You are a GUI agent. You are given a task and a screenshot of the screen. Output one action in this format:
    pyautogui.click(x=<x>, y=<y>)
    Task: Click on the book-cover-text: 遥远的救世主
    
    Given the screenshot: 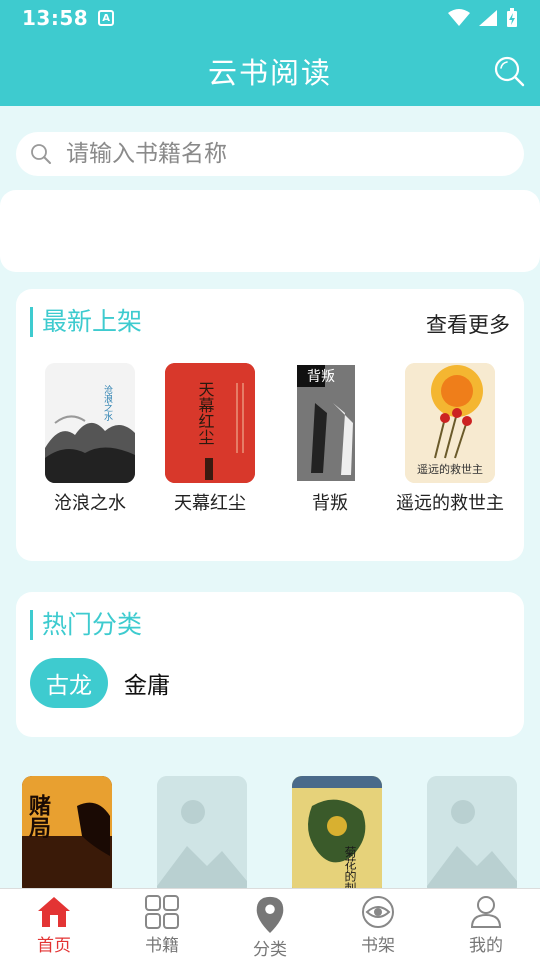 What is the action you would take?
    pyautogui.click(x=450, y=469)
    